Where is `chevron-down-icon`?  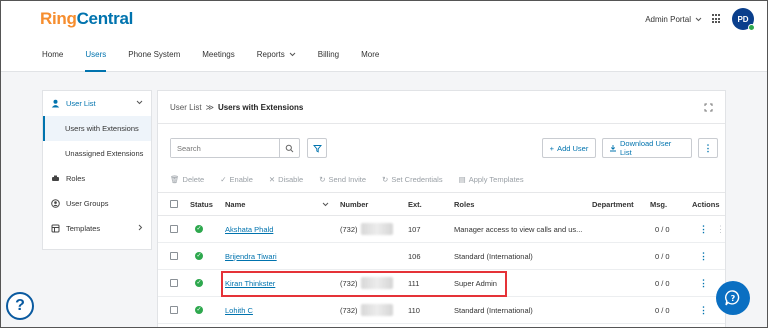 chevron-down-icon is located at coordinates (139, 103).